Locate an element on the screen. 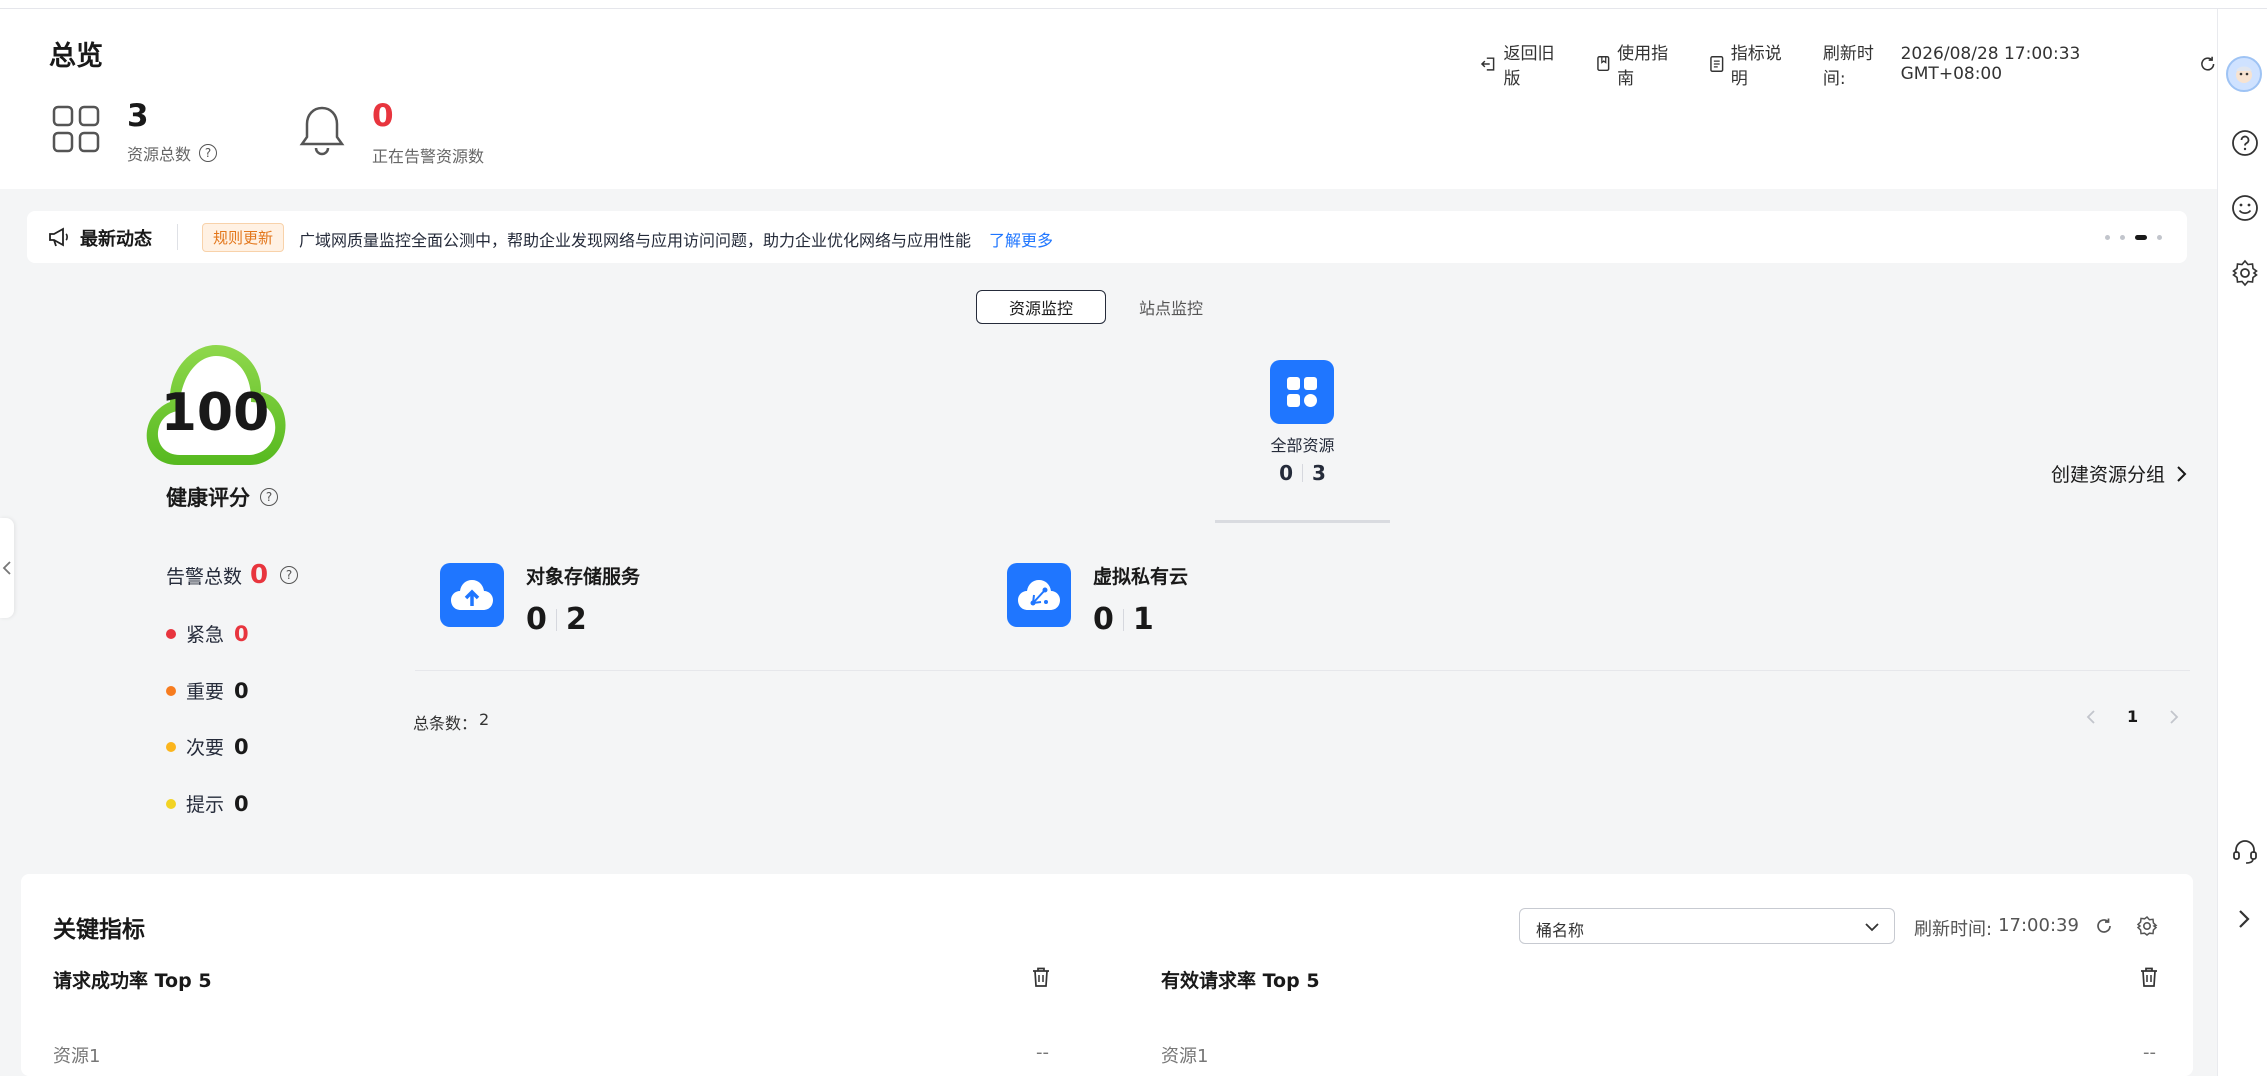 The image size is (2267, 1076). back-old-version-label: 返回旧版 is located at coordinates (1529, 66).